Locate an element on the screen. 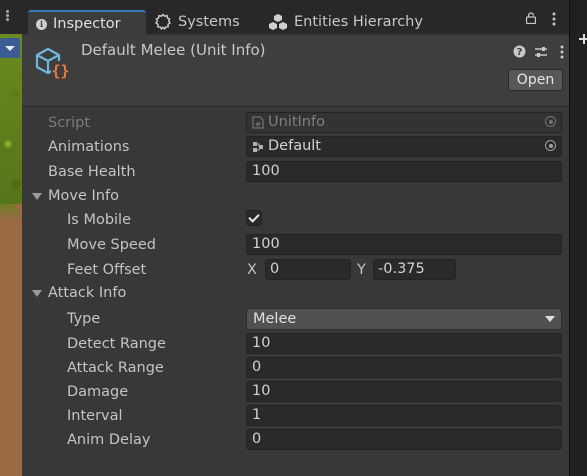  scene-dropdown-button is located at coordinates (10, 48).